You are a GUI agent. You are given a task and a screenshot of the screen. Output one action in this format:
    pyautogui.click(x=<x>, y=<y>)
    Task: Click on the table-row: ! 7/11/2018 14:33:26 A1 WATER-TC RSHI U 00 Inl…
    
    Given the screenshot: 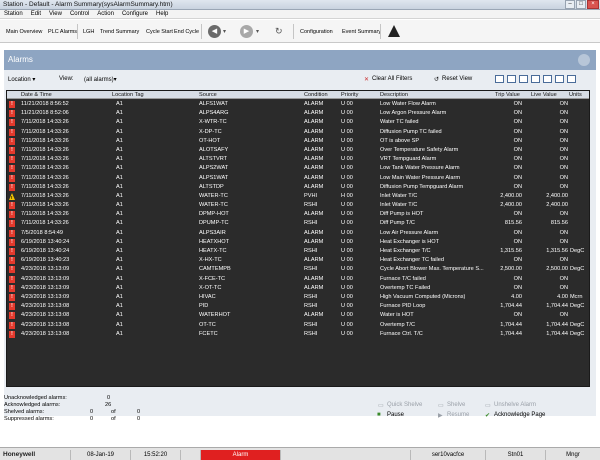 What is the action you would take?
    pyautogui.click(x=298, y=205)
    